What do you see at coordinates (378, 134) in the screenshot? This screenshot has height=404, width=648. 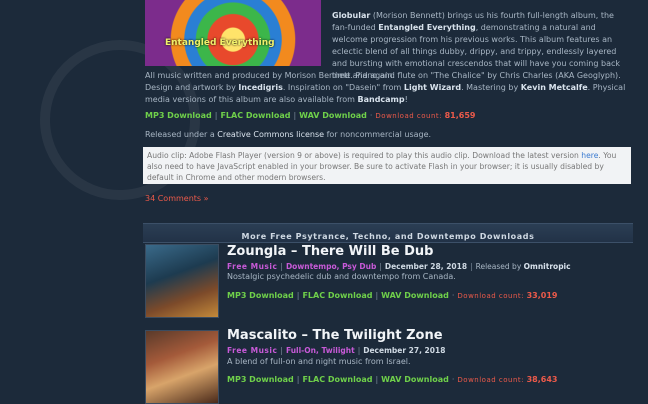 I see `license-text-2: for noncommercial usage.` at bounding box center [378, 134].